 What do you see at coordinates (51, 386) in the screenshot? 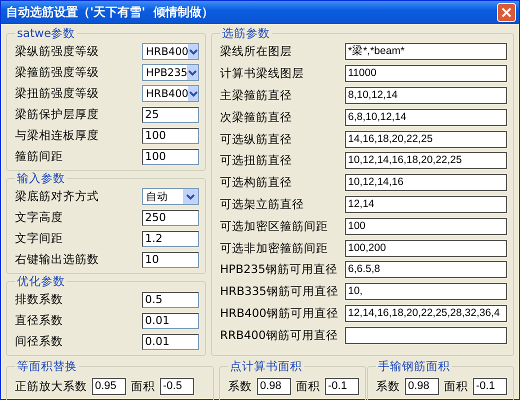
I see `field-label: 正筋放大系数` at bounding box center [51, 386].